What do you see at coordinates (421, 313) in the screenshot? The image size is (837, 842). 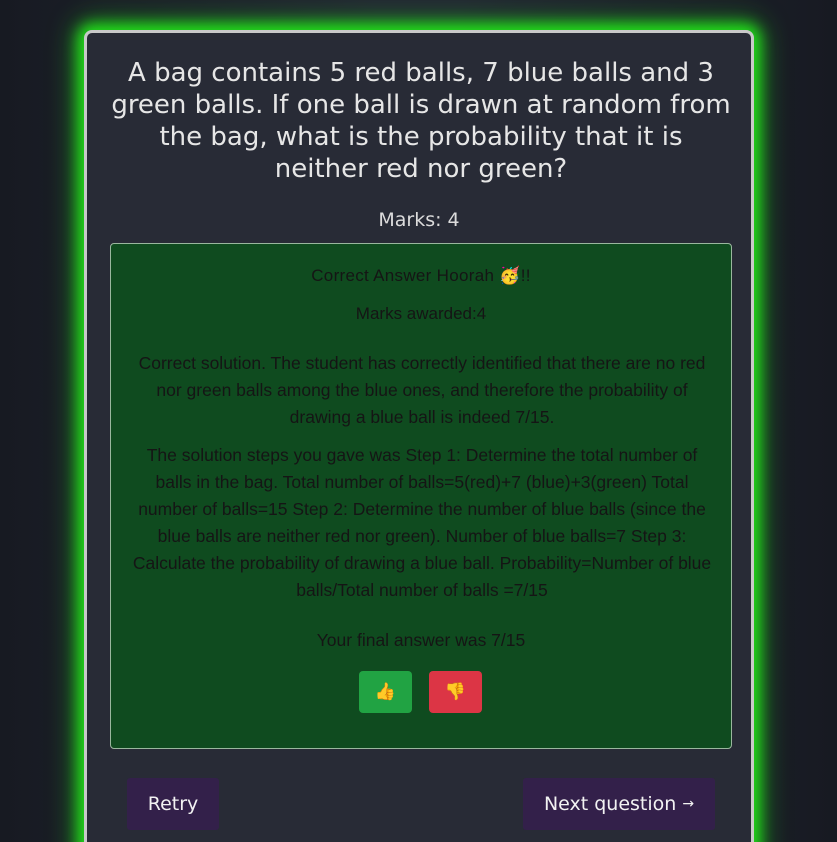 I see `marks-awarded: Marks awarded:4` at bounding box center [421, 313].